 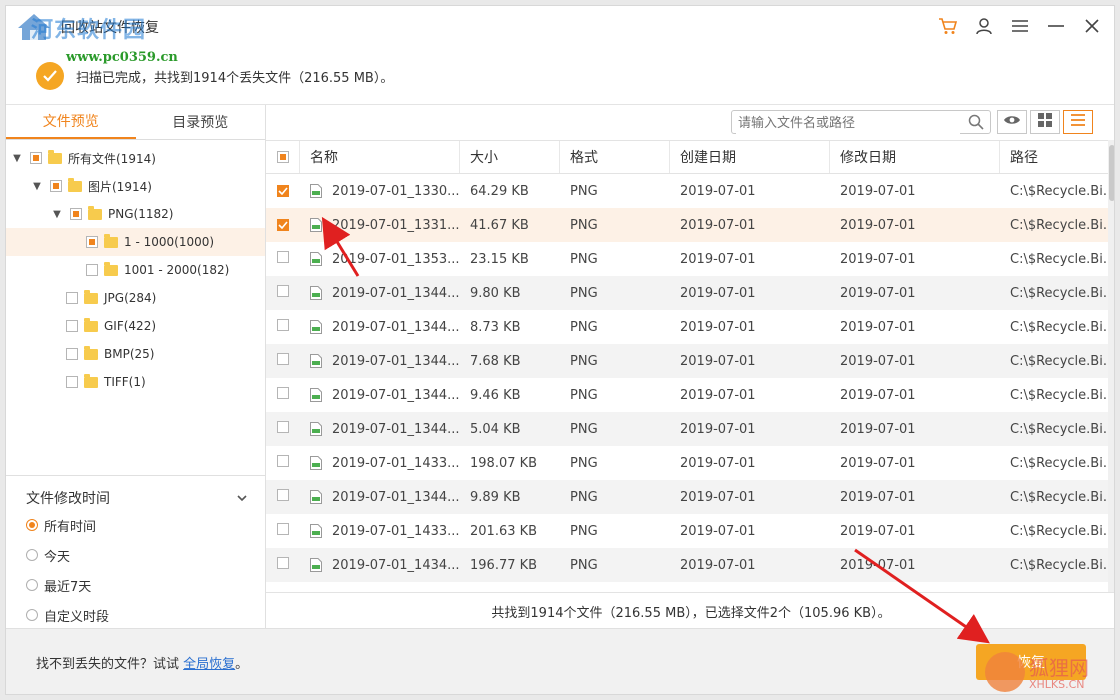 What do you see at coordinates (915, 157) in the screenshot?
I see `column-header-modified: 修改日期` at bounding box center [915, 157].